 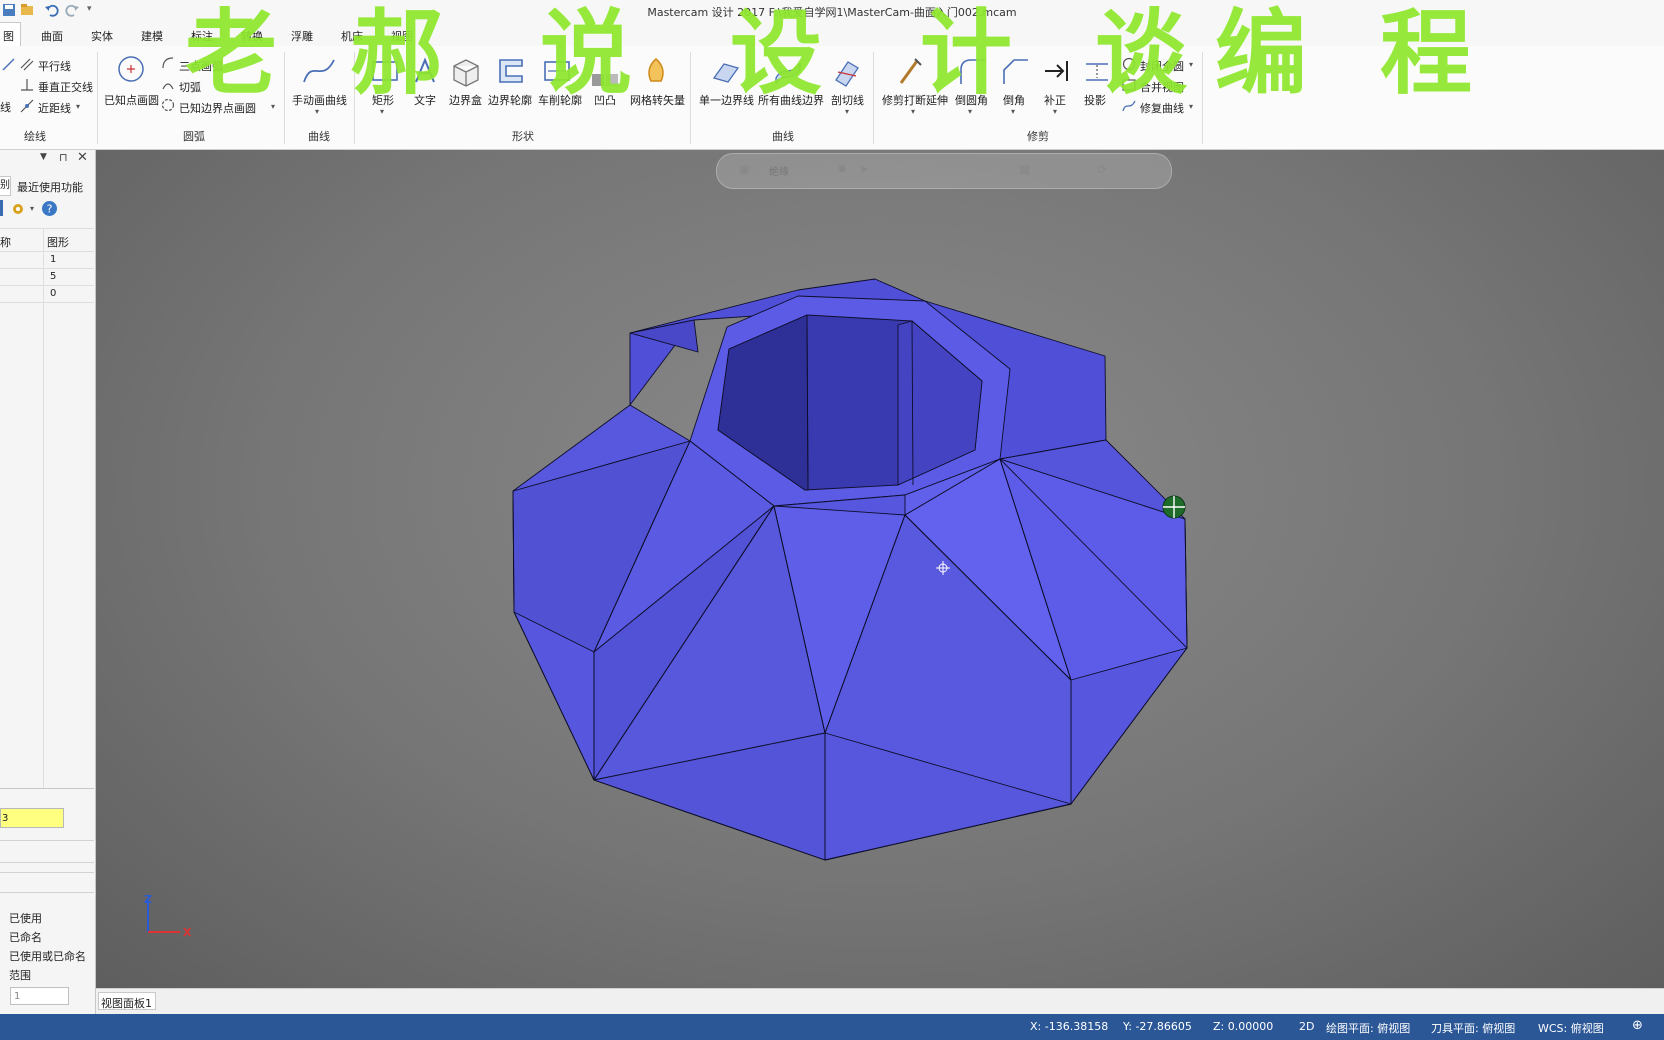 I want to click on circle-edge-point-button: 已知边界点画圆, so click(x=217, y=108).